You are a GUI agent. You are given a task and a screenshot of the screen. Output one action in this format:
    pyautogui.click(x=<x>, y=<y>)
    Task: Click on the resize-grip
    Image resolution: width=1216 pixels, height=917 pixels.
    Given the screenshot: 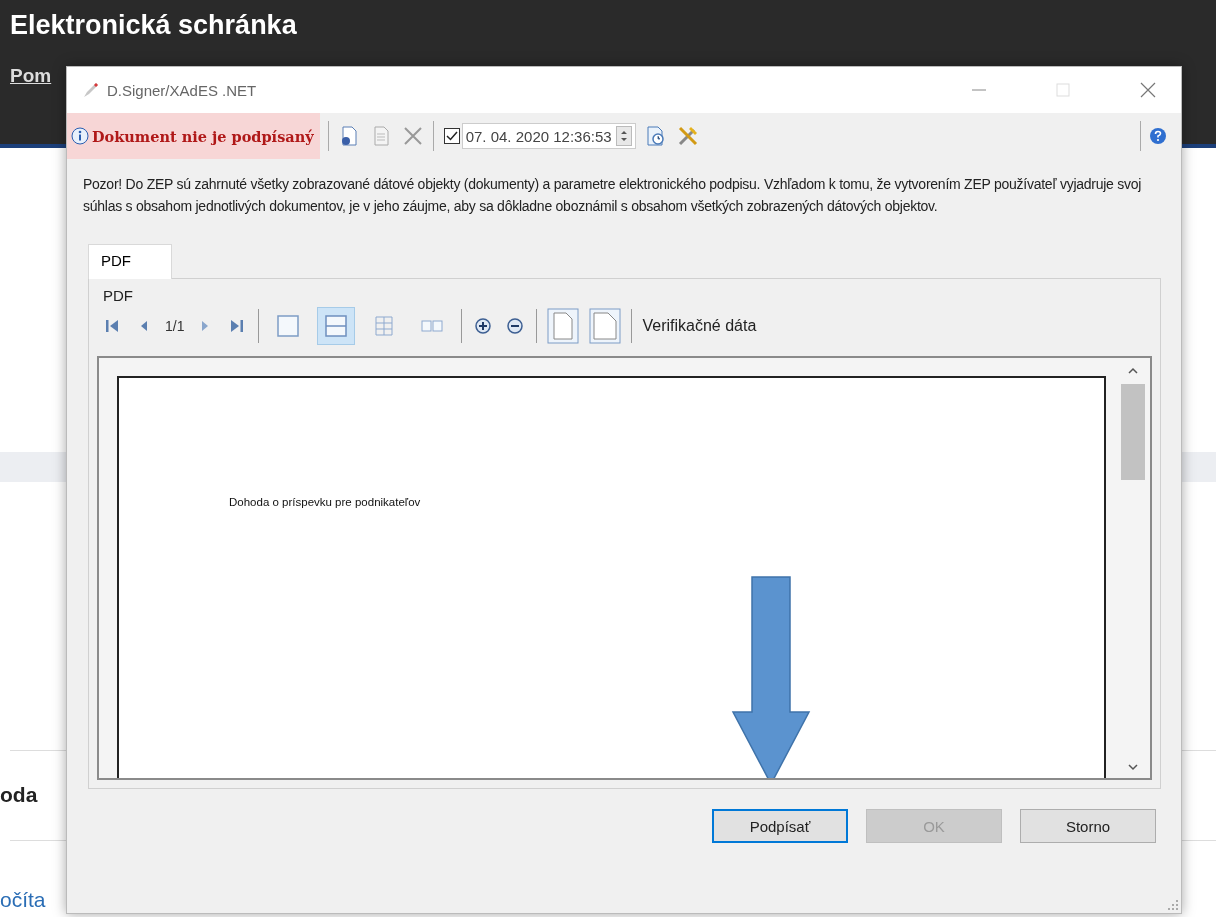 What is the action you would take?
    pyautogui.click(x=1173, y=905)
    